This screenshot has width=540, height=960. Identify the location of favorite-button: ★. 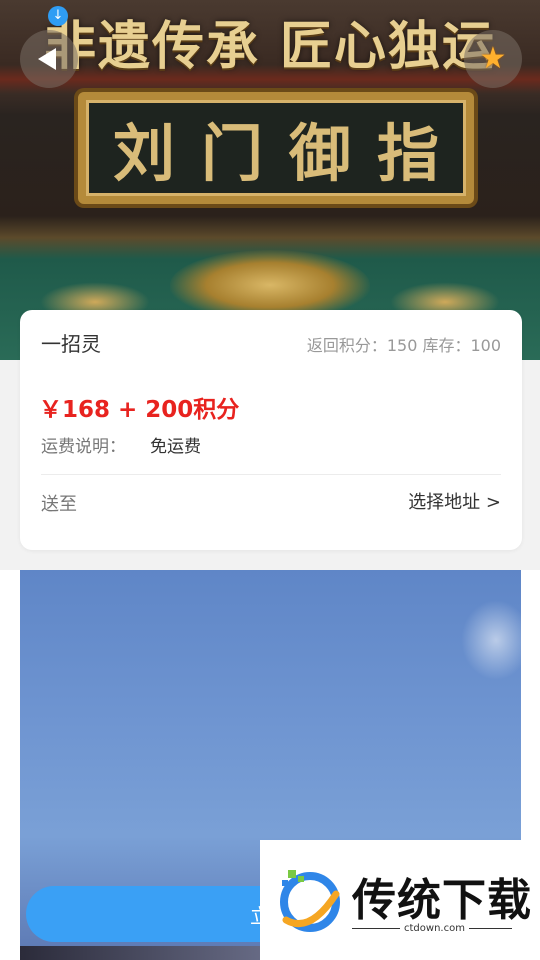
(493, 59).